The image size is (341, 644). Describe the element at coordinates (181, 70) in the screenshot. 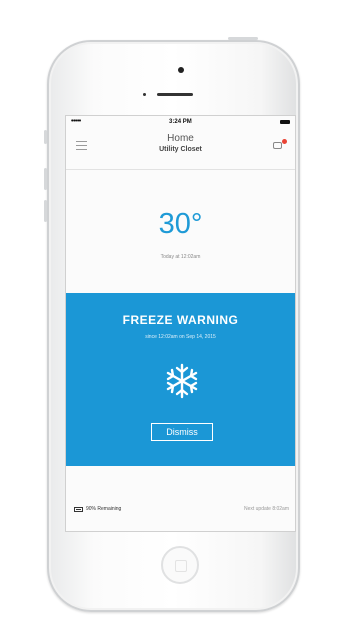

I see `front-camera` at that location.